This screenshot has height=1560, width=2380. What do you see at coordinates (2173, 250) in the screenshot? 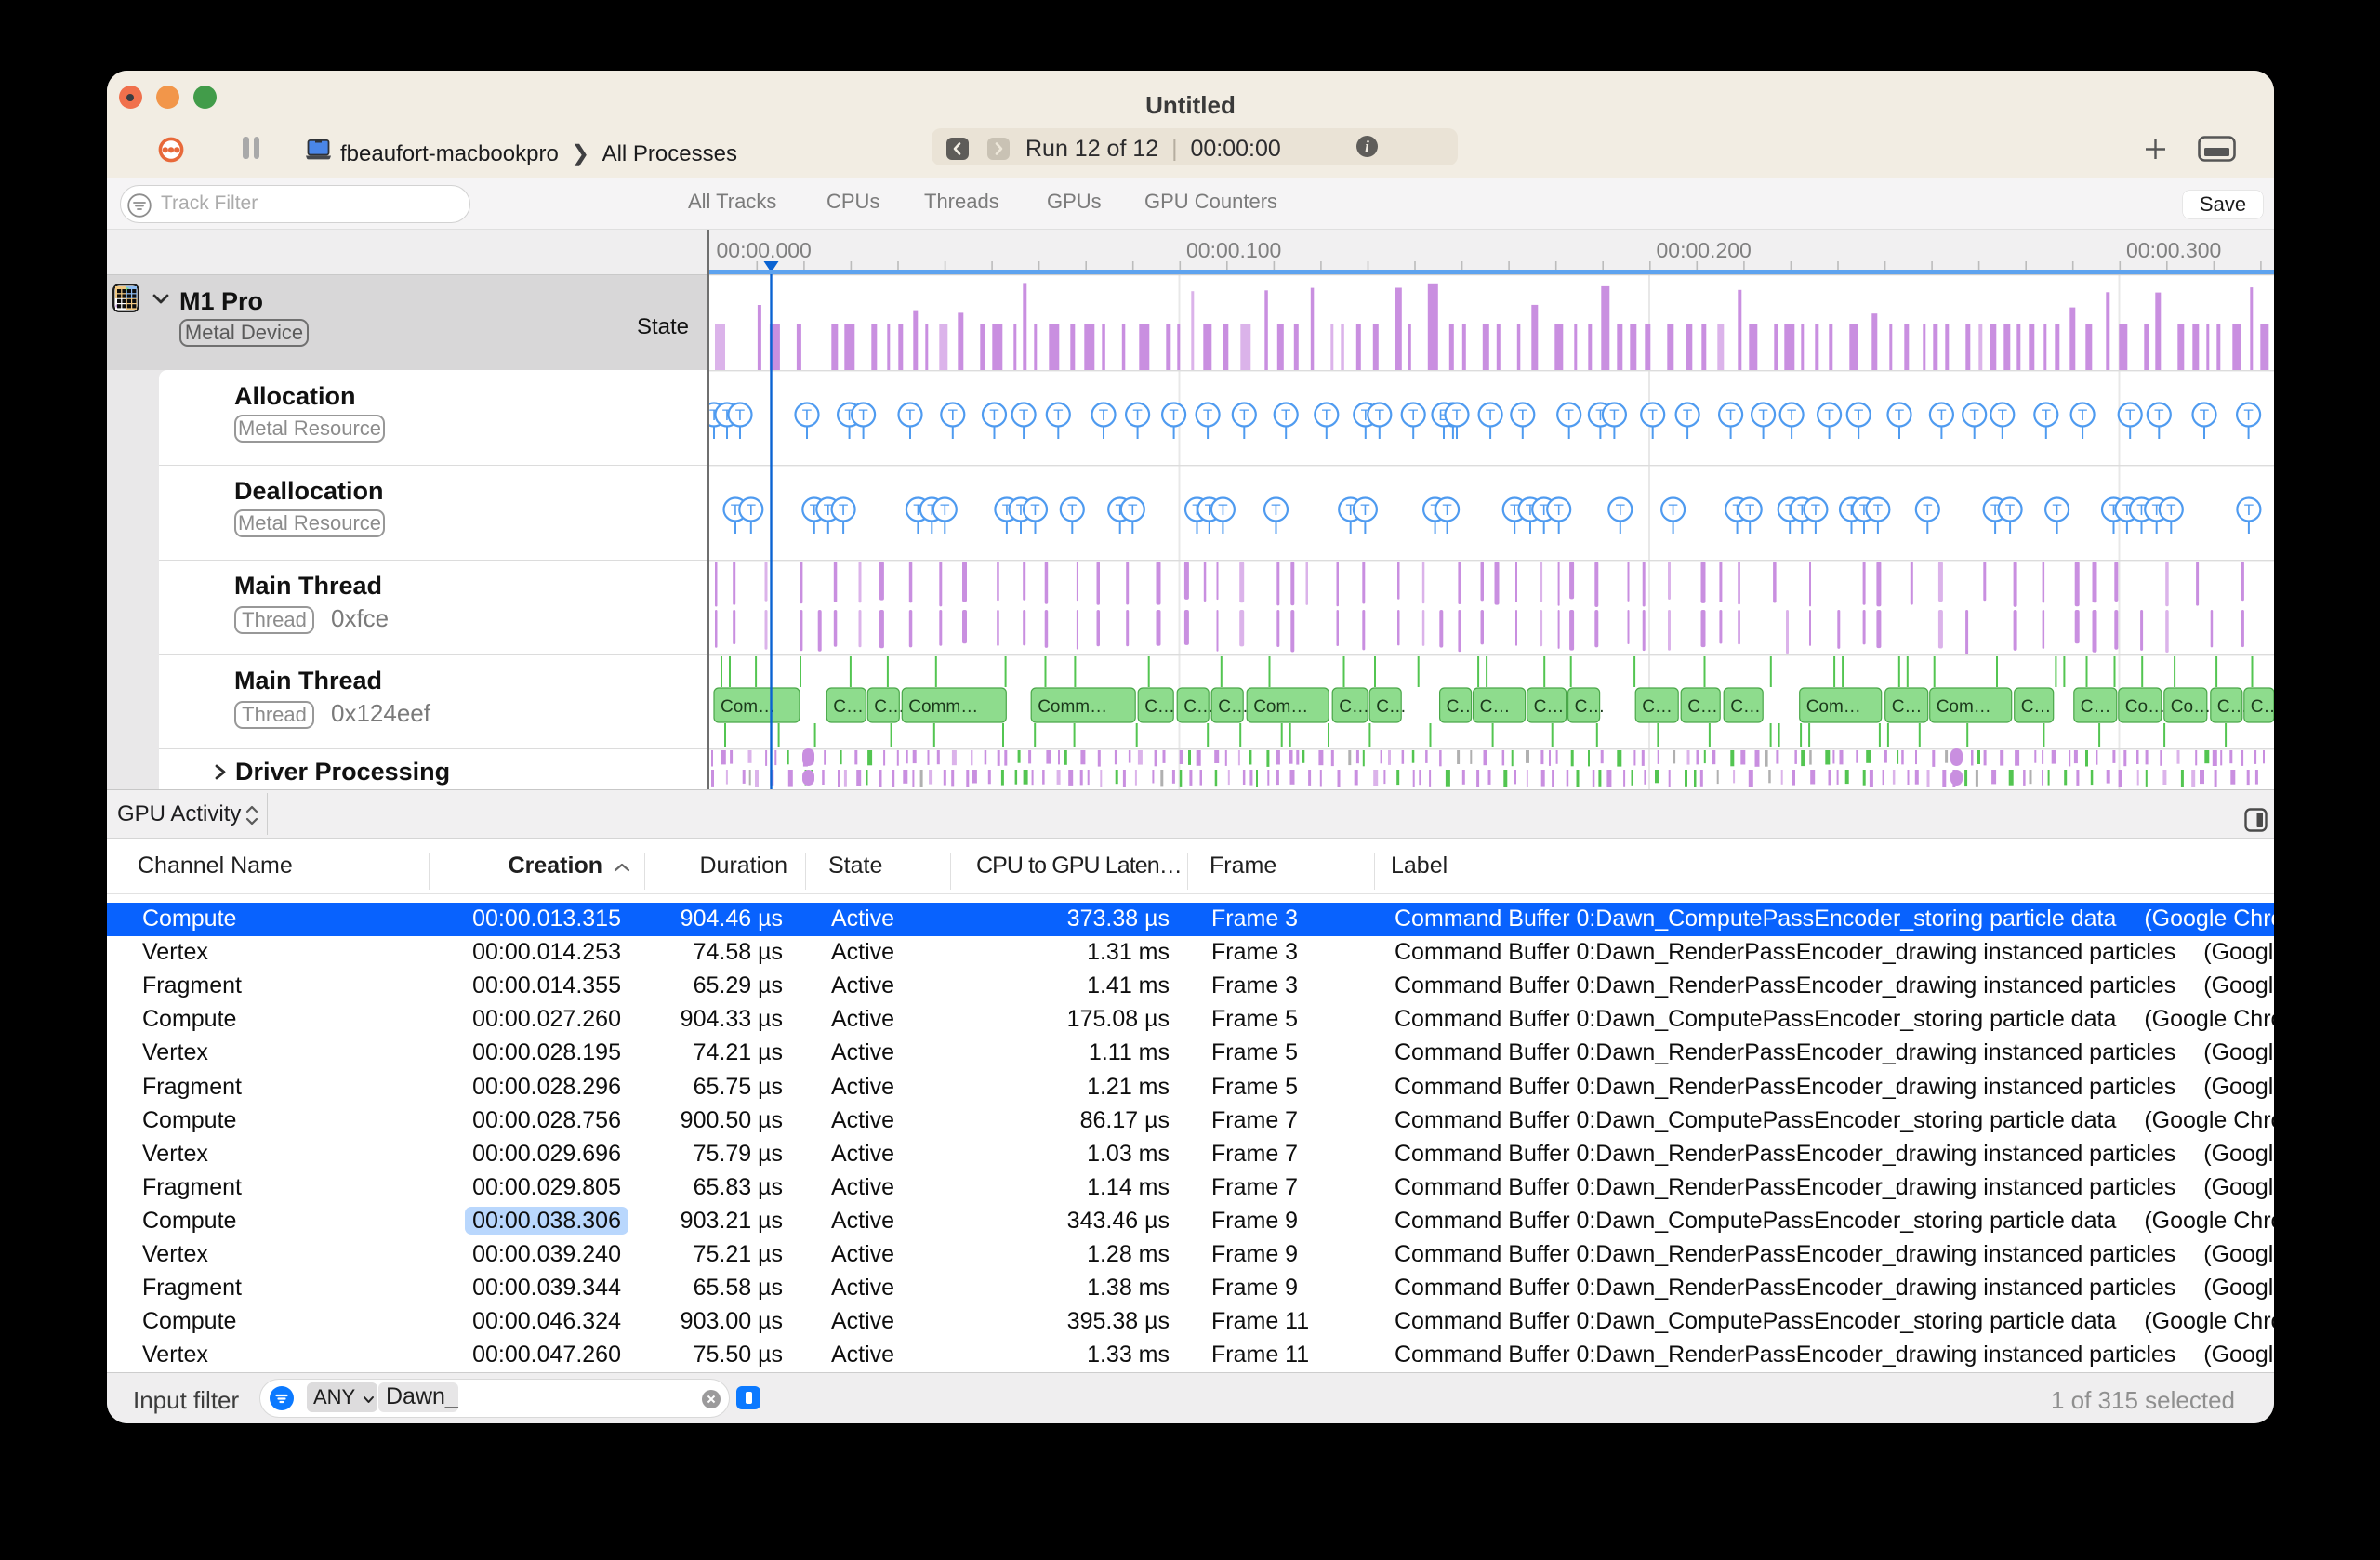
I see `svg-text: 00:00.300` at bounding box center [2173, 250].